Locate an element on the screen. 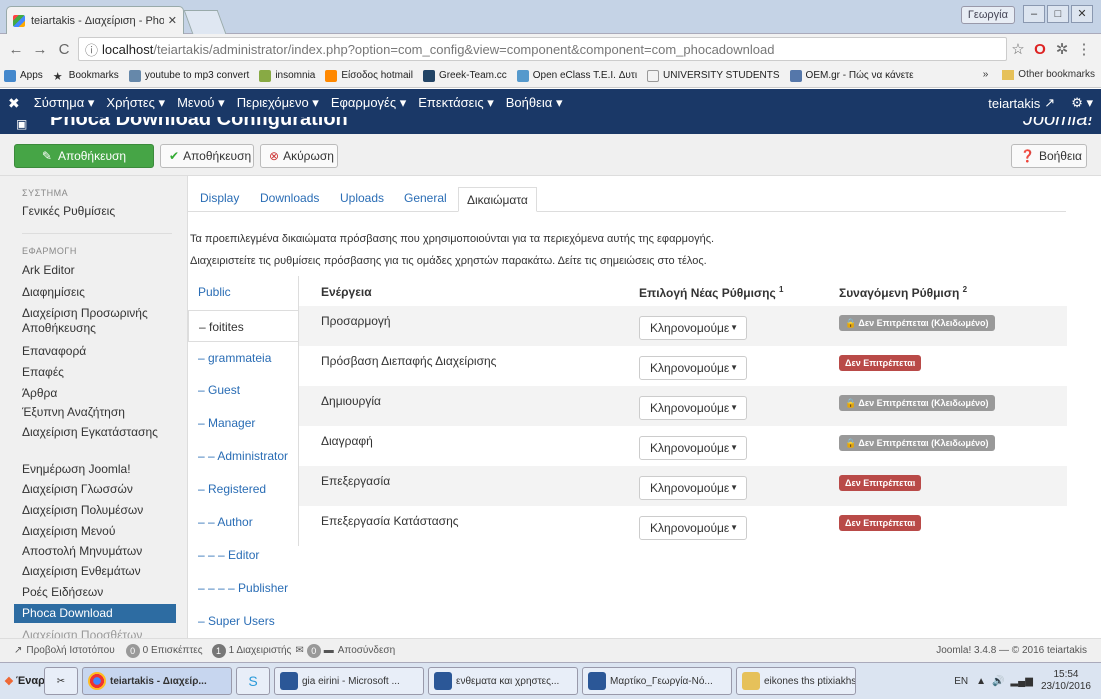 The height and width of the screenshot is (699, 1101). bookmark-eclass: Open eClass T.E.I. Δυτι is located at coordinates (576, 75).